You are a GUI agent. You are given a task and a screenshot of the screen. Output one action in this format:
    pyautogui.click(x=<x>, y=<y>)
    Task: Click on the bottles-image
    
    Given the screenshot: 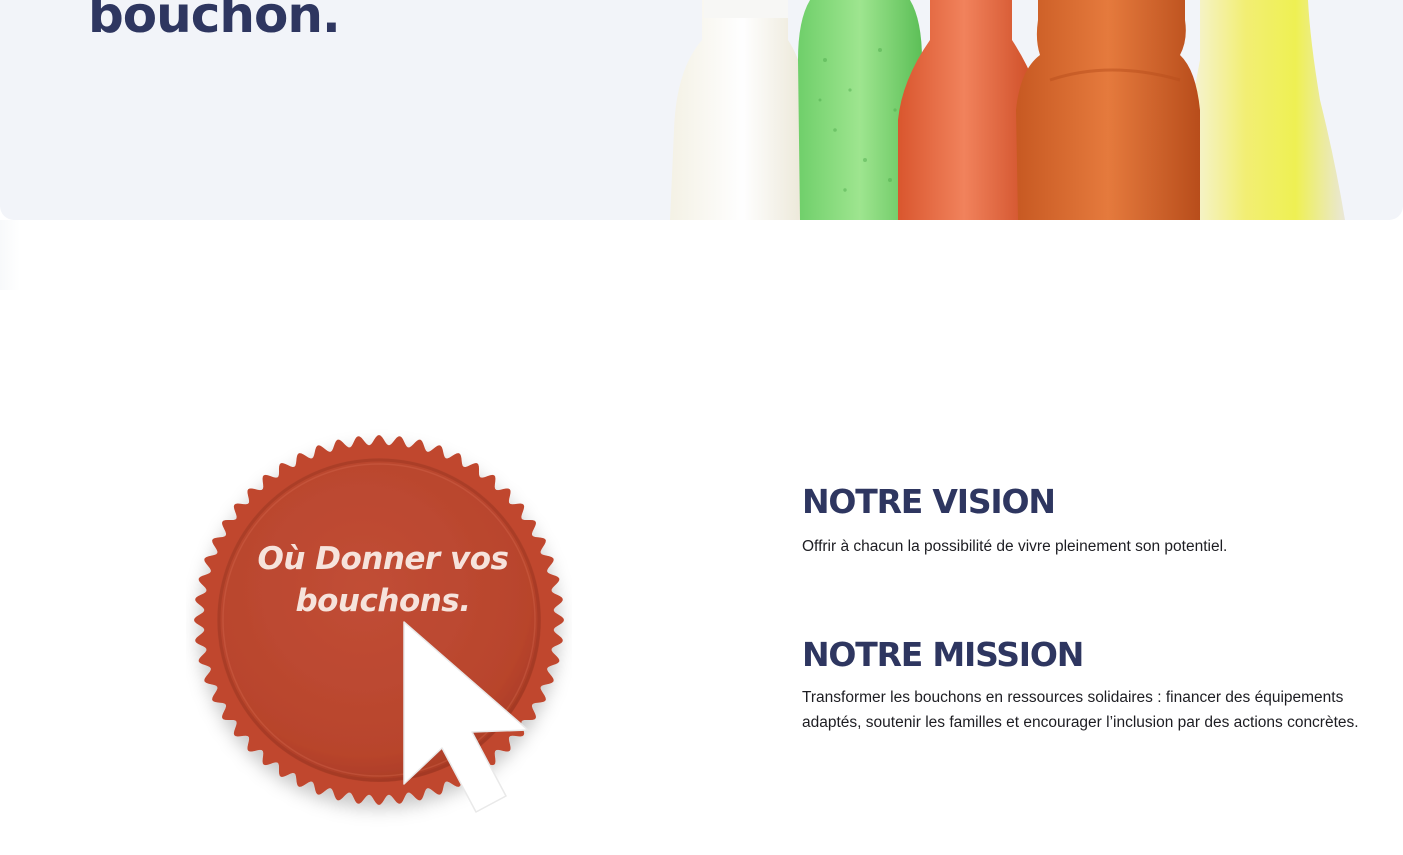 What is the action you would take?
    pyautogui.click(x=1007, y=110)
    